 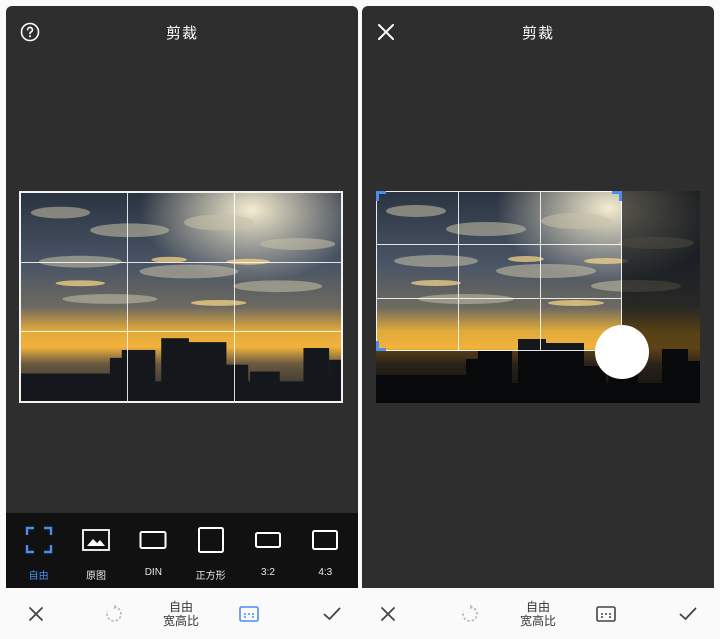 I want to click on ratio-3-2-icon, so click(x=267, y=540).